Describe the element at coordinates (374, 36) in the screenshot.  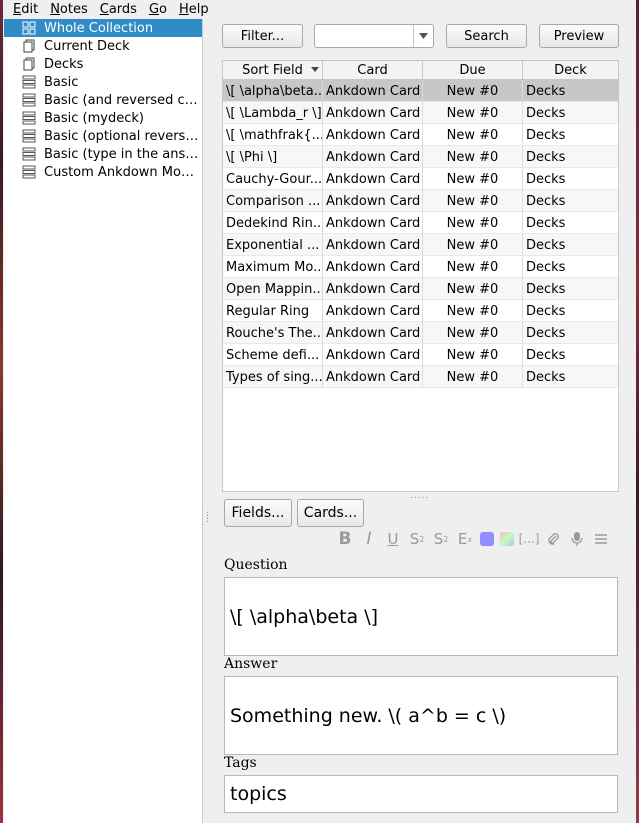
I see `search-input` at that location.